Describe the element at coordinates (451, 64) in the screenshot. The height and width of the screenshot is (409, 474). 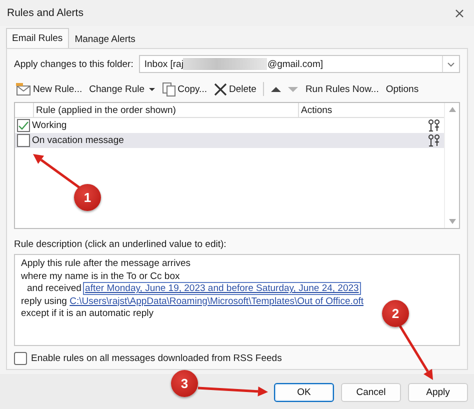
I see `chevron-down-icon` at that location.